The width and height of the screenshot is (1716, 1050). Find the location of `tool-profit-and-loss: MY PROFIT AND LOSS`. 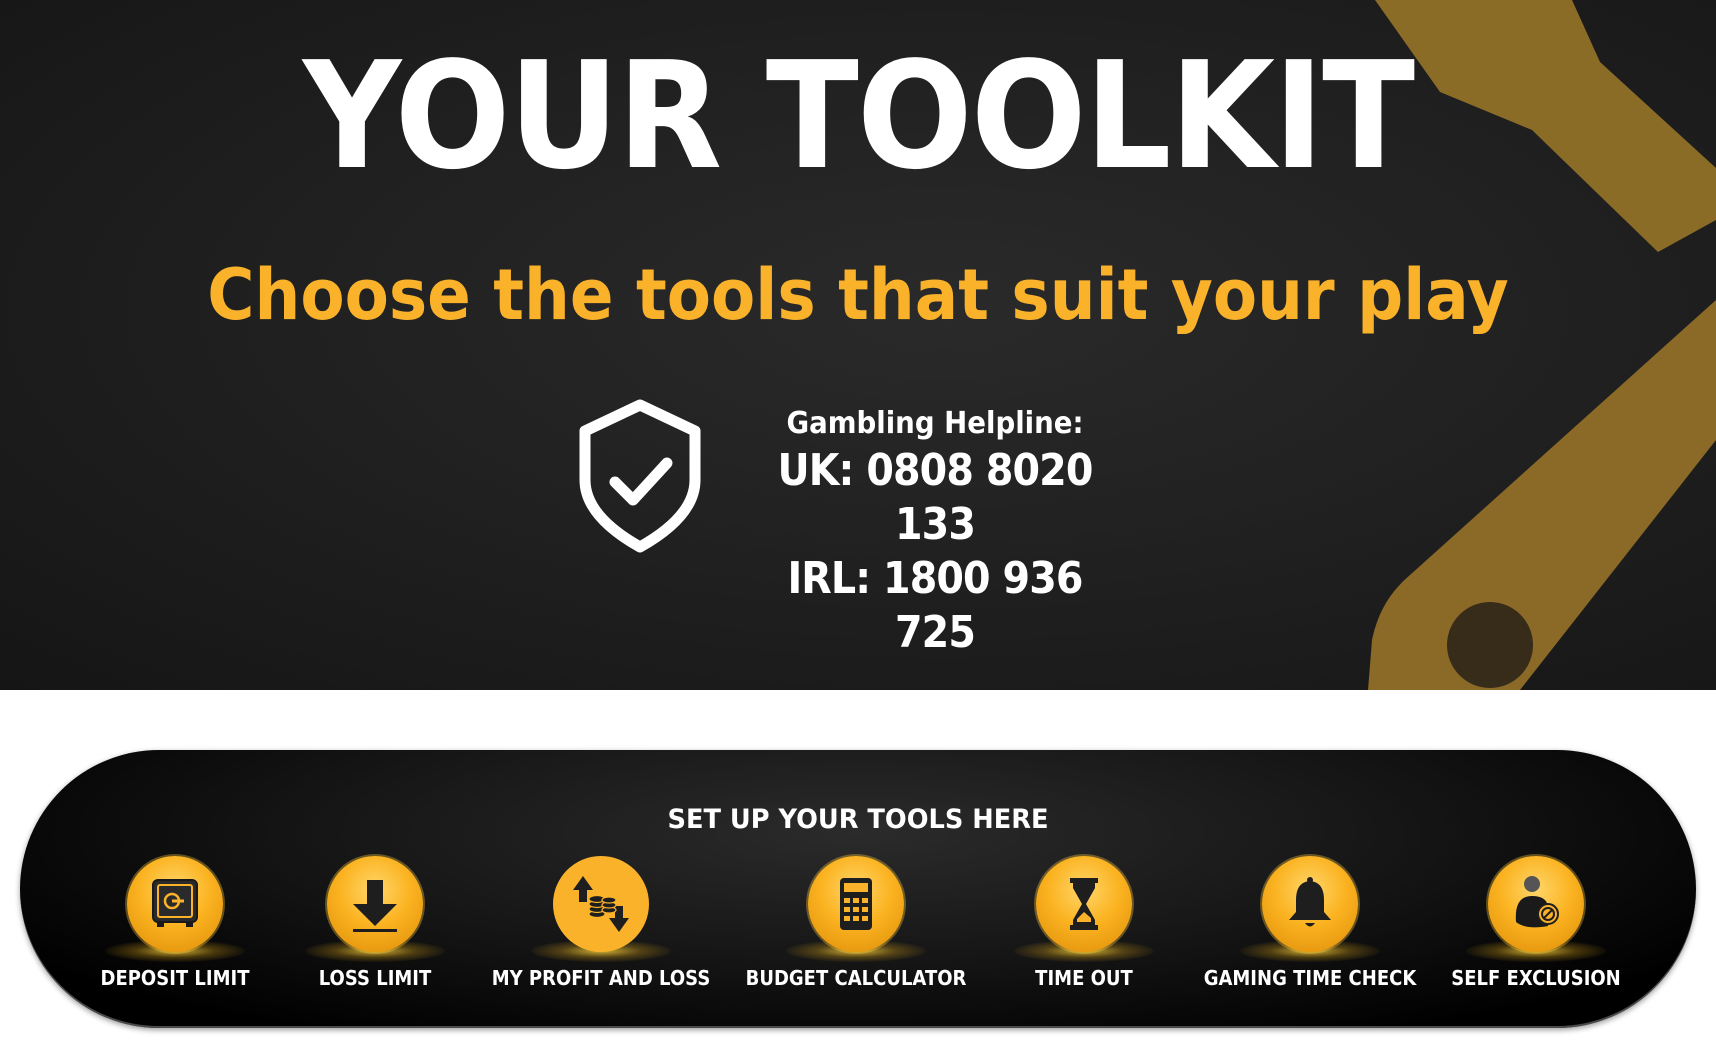

tool-profit-and-loss: MY PROFIT AND LOSS is located at coordinates (601, 929).